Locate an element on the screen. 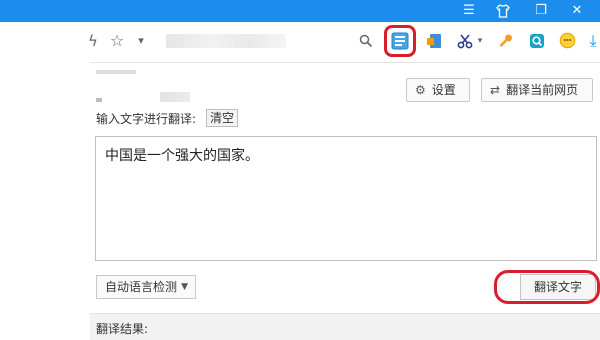 This screenshot has height=340, width=600. smiley-icon is located at coordinates (567, 41).